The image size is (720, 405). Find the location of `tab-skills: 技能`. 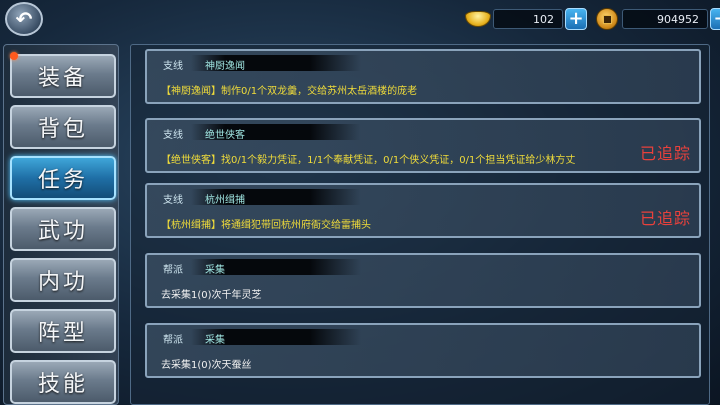

tab-skills: 技能 is located at coordinates (63, 382).